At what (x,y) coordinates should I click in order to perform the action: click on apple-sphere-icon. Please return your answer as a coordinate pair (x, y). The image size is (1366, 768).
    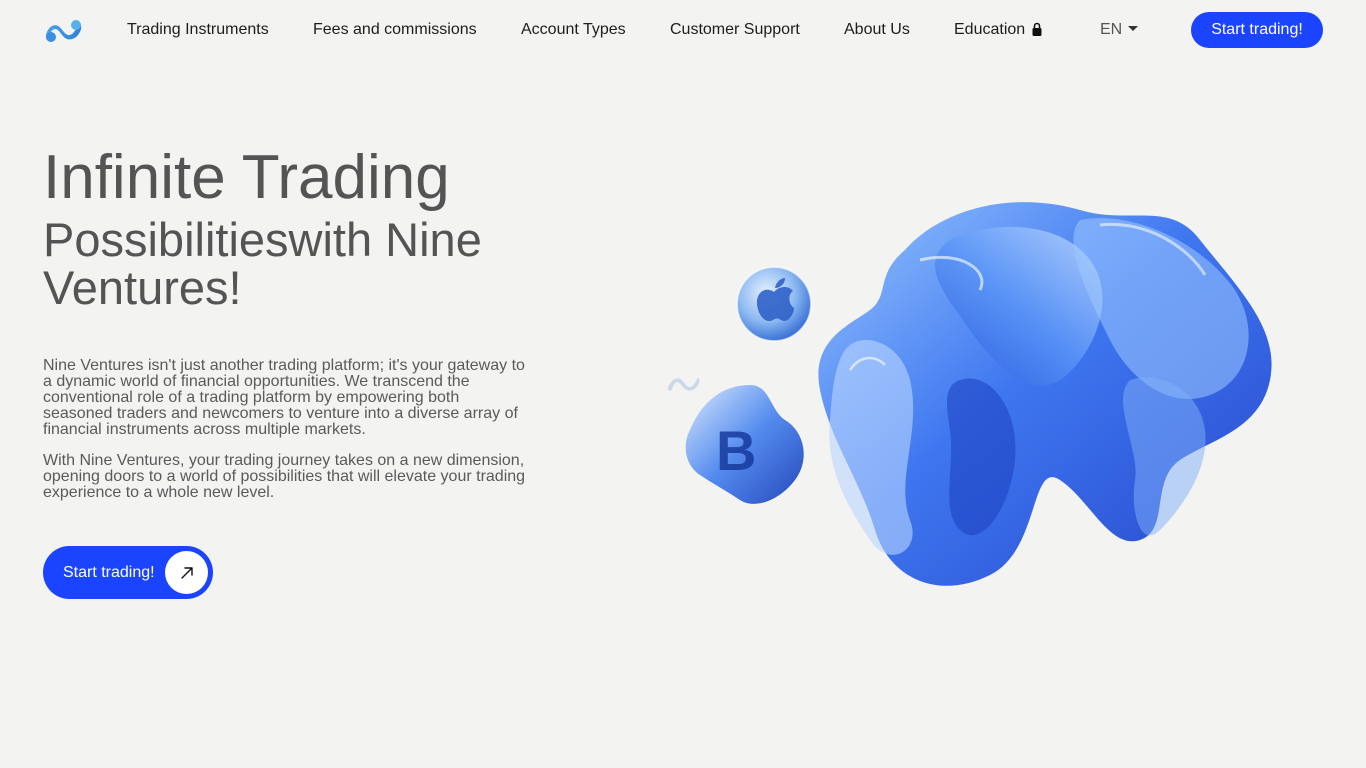
    Looking at the image, I should click on (774, 304).